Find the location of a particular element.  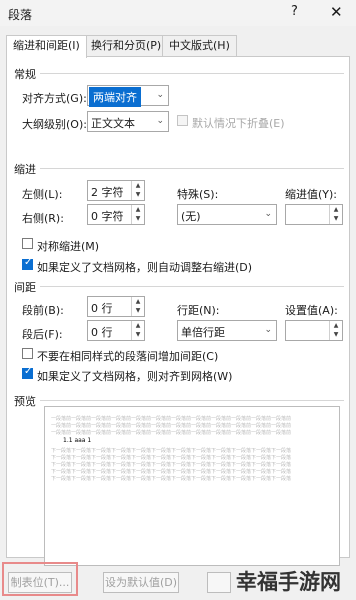

no-space-same-style-checkbox is located at coordinates (27, 353).